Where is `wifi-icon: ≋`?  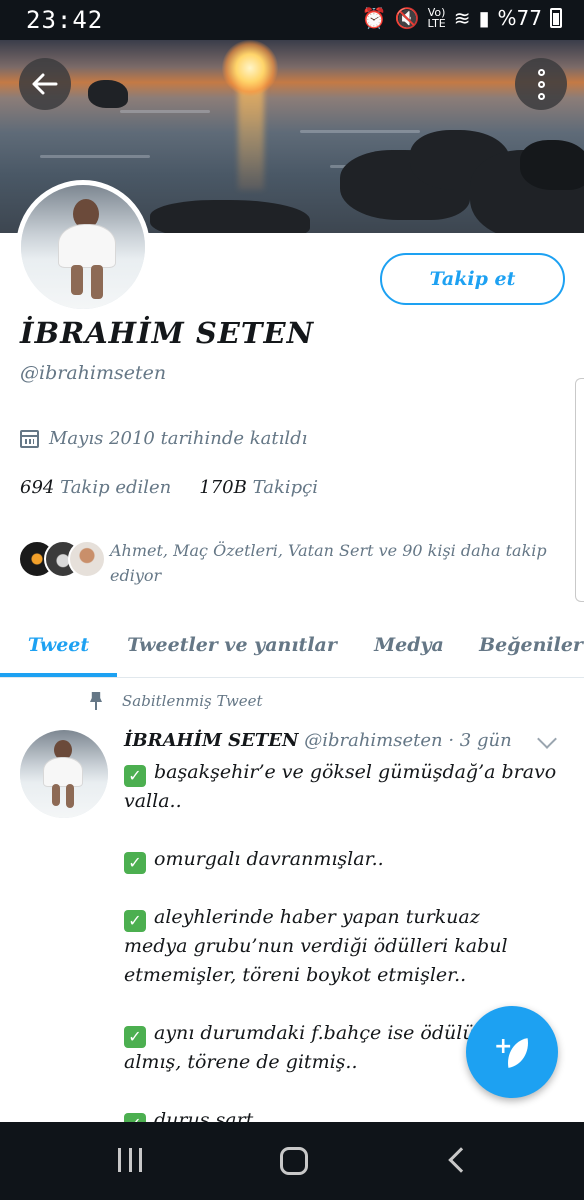
wifi-icon: ≋ is located at coordinates (462, 18).